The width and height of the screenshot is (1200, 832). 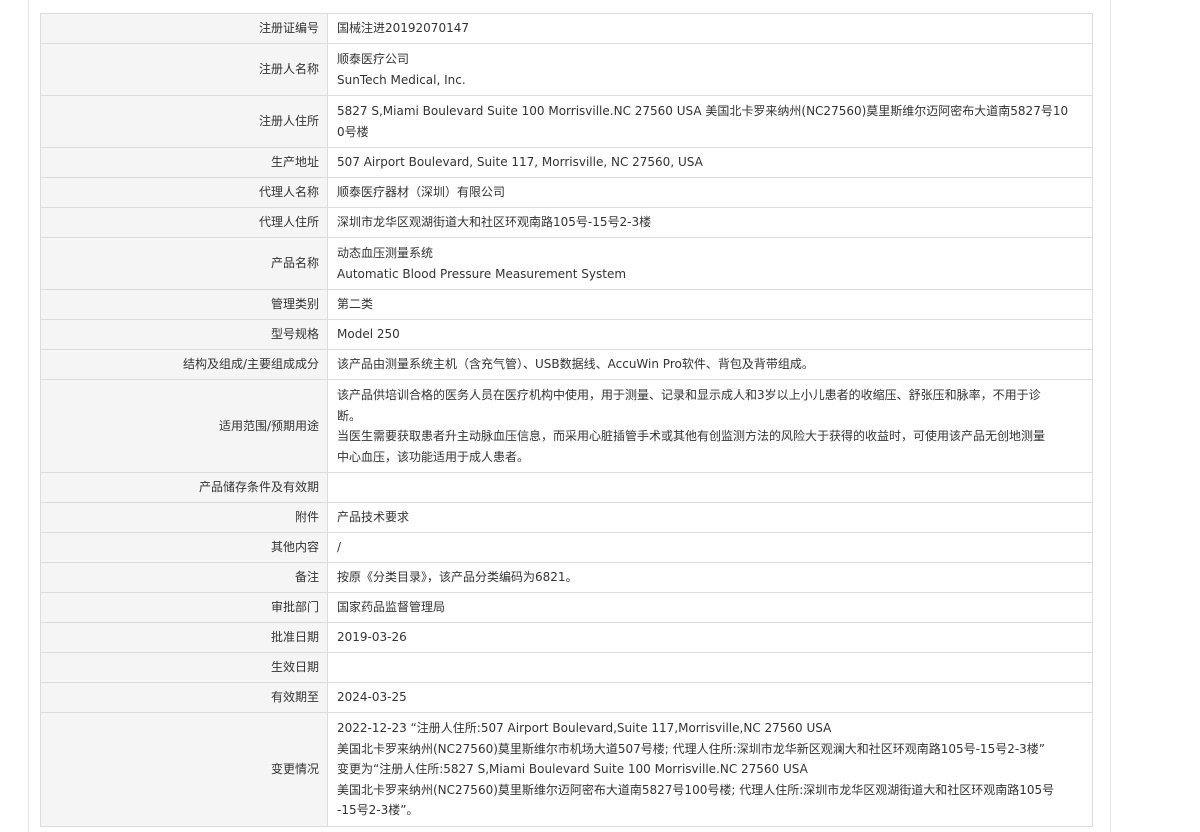 I want to click on field-value-line: 深圳市龙华区观湖街道大和社区环观南路105号-15号2-3楼, so click(x=494, y=222).